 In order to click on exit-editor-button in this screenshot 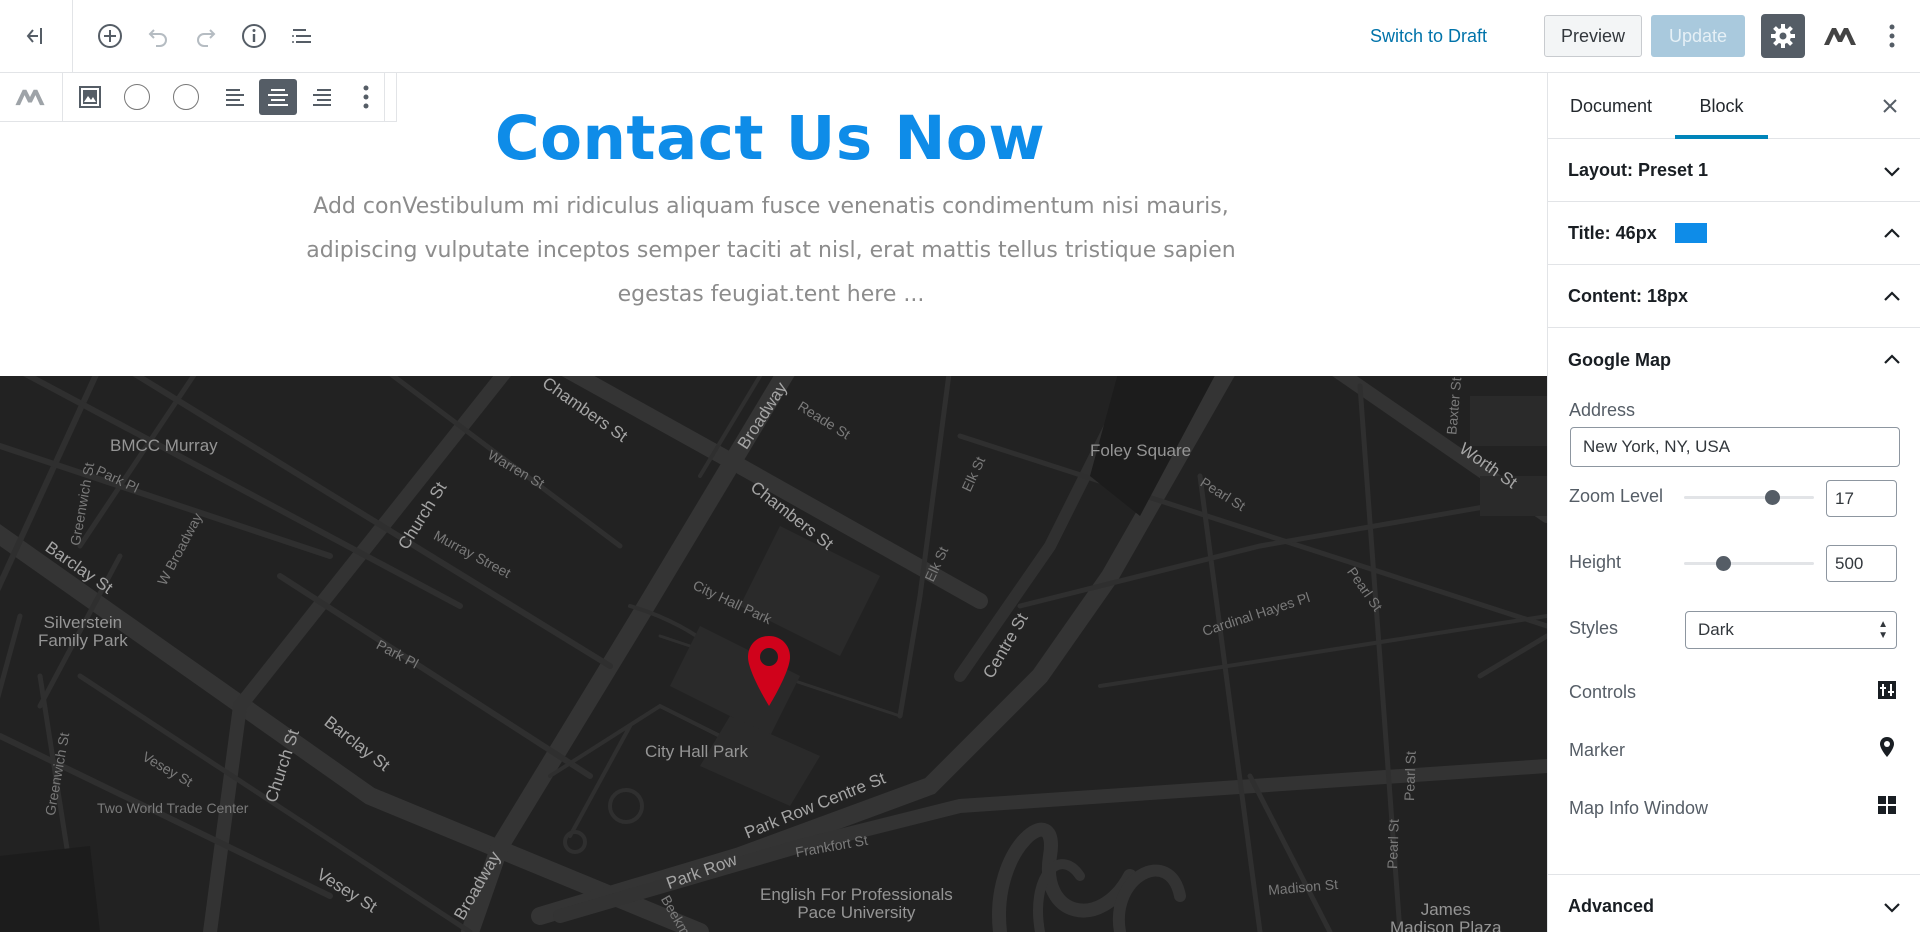, I will do `click(36, 36)`.